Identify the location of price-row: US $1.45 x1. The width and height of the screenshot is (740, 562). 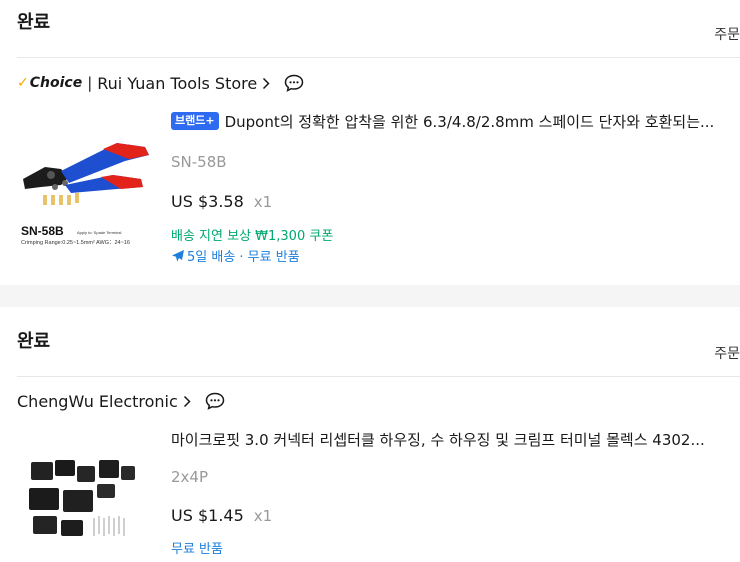
(221, 515).